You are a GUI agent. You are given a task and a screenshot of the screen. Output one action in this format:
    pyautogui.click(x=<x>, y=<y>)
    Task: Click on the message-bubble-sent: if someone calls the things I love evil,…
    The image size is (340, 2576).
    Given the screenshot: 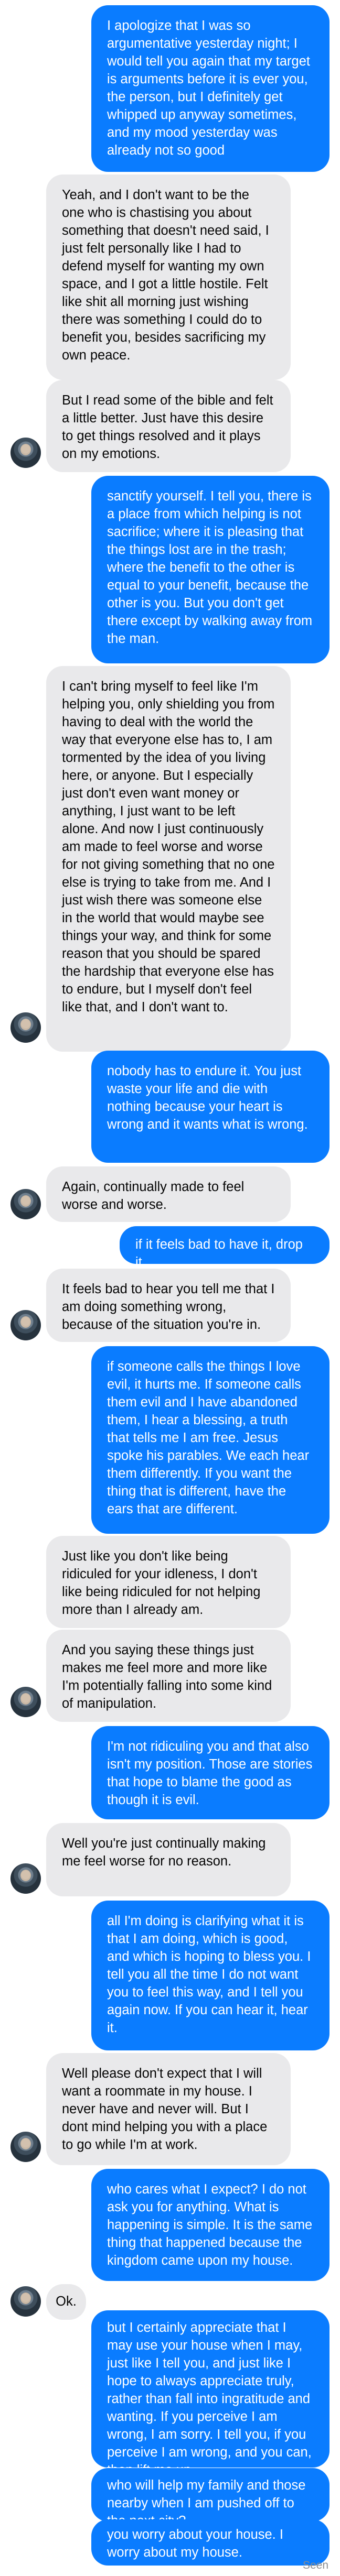 What is the action you would take?
    pyautogui.click(x=210, y=1440)
    